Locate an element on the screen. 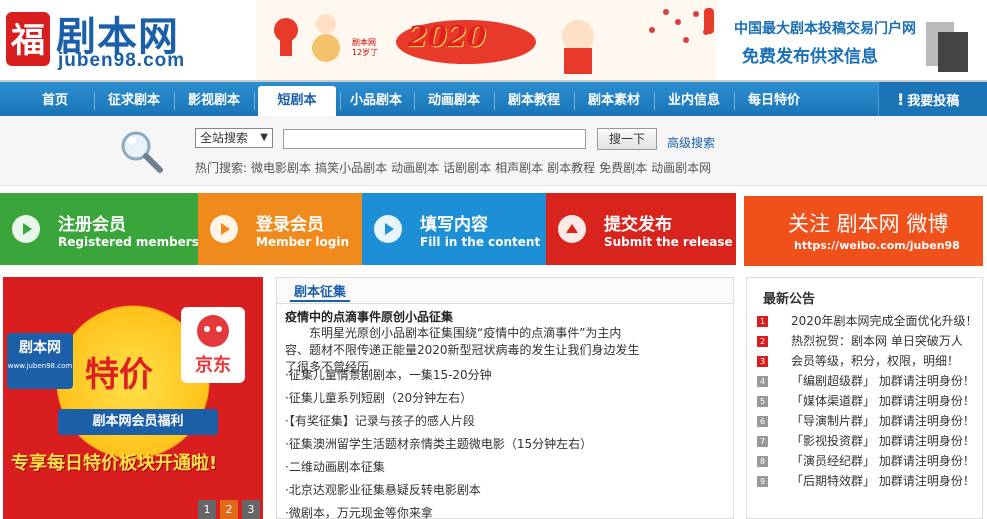 This screenshot has width=987, height=519. announcement-text: 热烈祝贺：剧本网 单日突破万人 is located at coordinates (877, 341).